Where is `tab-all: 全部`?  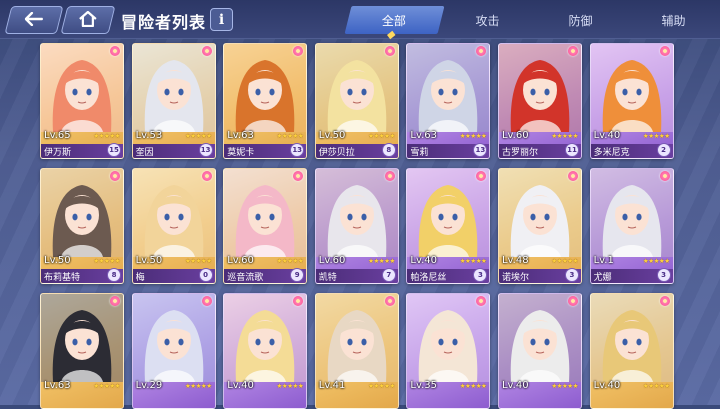 tab-all: 全部 is located at coordinates (394, 20).